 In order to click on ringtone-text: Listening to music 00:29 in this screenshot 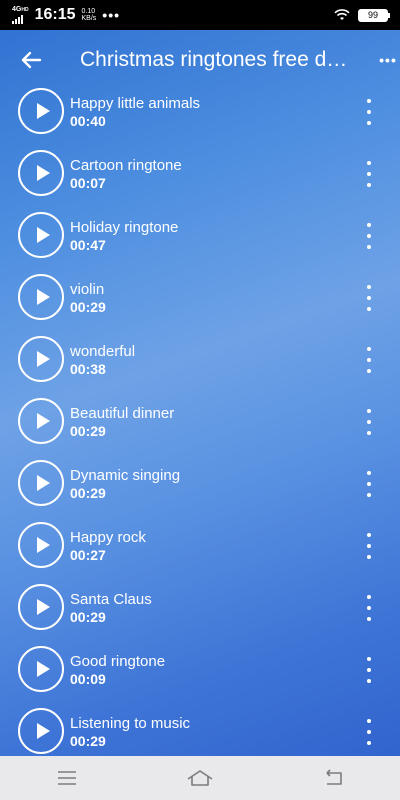, I will do `click(130, 732)`.